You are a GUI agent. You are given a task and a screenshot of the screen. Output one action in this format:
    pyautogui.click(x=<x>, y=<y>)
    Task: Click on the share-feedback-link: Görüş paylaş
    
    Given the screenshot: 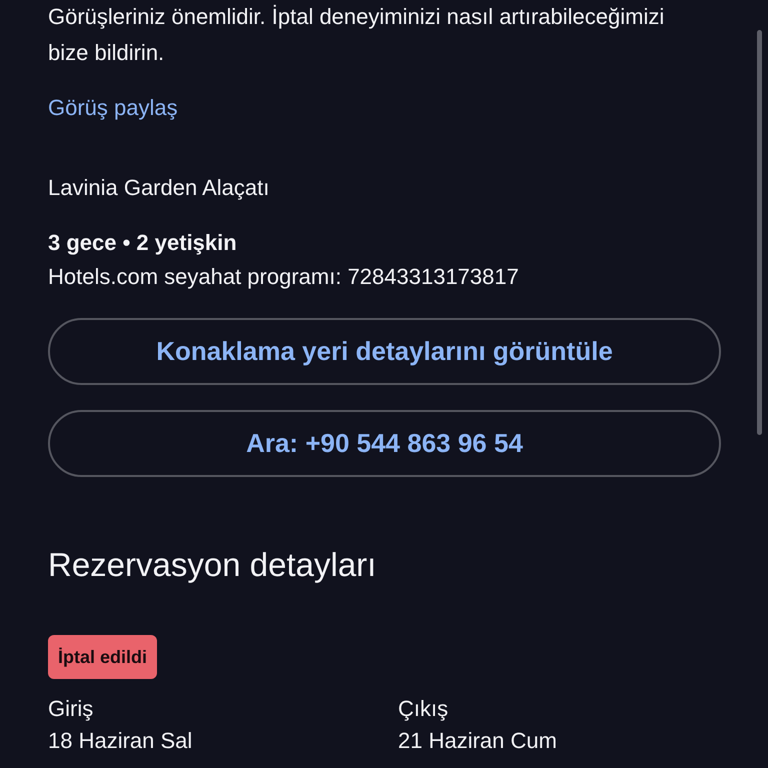 What is the action you would take?
    pyautogui.click(x=113, y=108)
    